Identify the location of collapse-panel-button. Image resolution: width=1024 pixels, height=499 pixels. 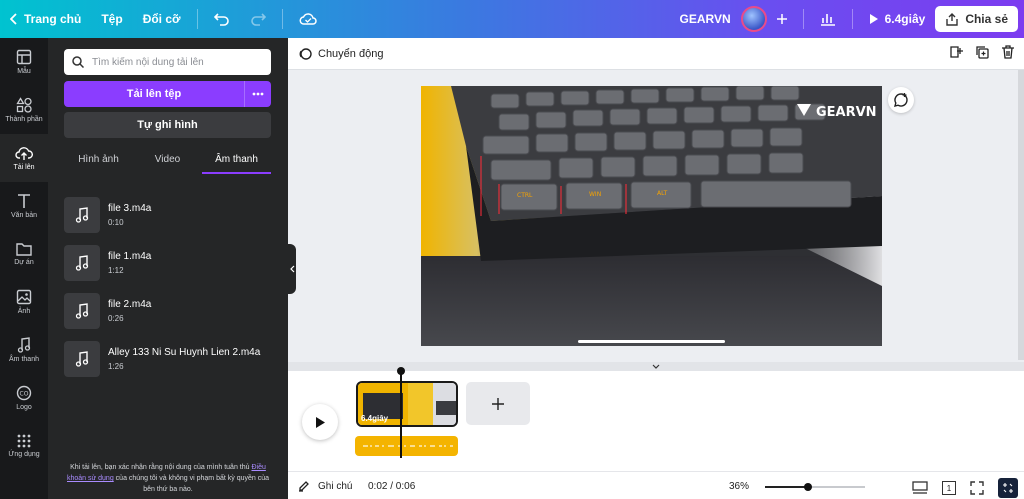
(292, 269).